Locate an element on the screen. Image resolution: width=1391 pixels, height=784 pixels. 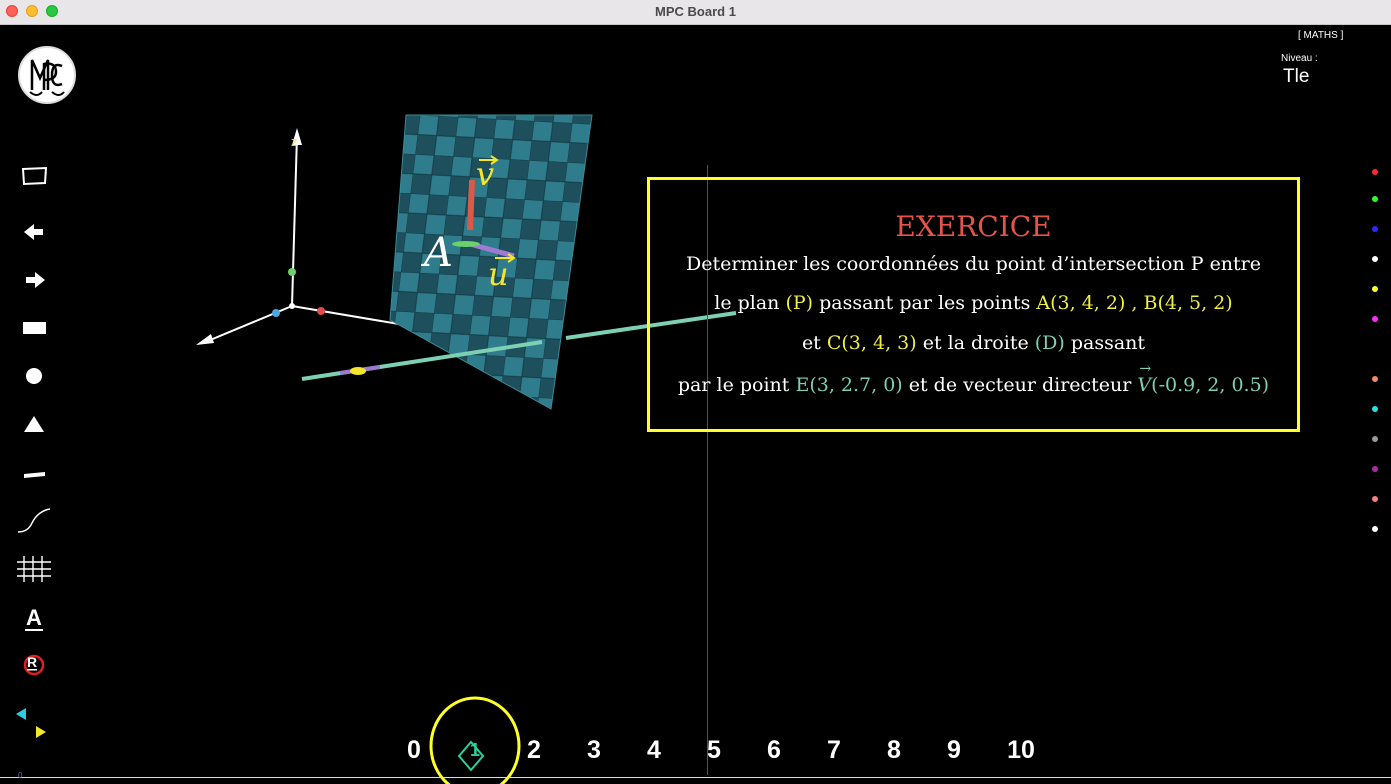
current-page-diamond-icon is located at coordinates (471, 756).